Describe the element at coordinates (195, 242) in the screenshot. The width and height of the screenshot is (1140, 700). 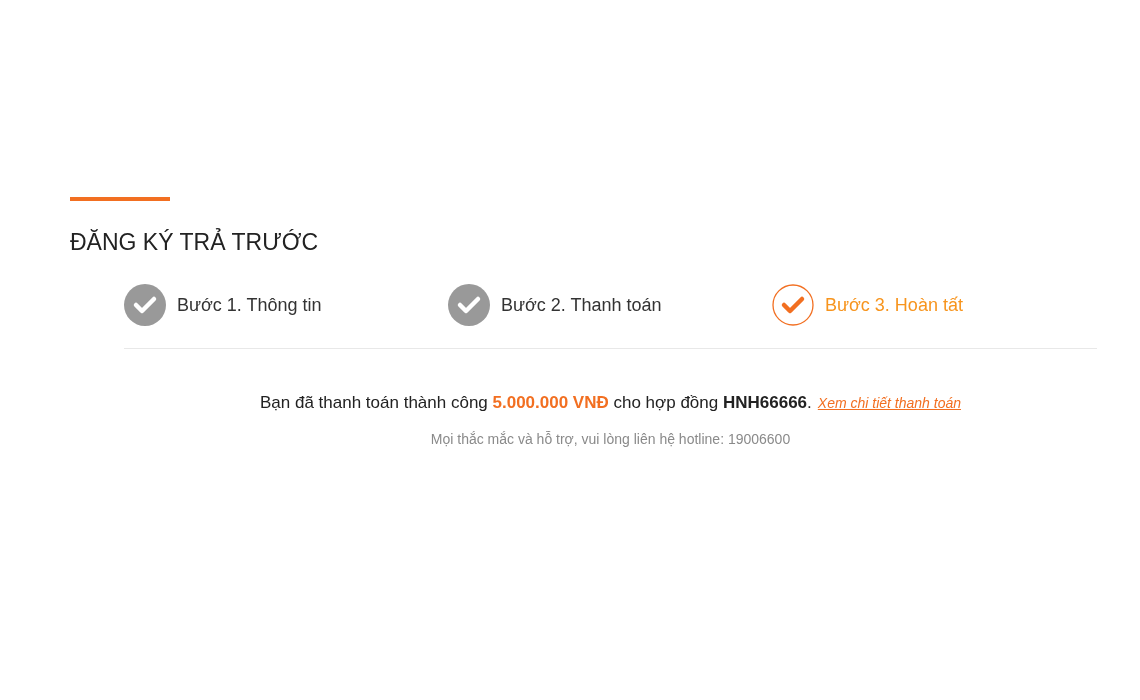
I see `page-title: ĐĂNG KÝ TRẢ TRƯỚC` at that location.